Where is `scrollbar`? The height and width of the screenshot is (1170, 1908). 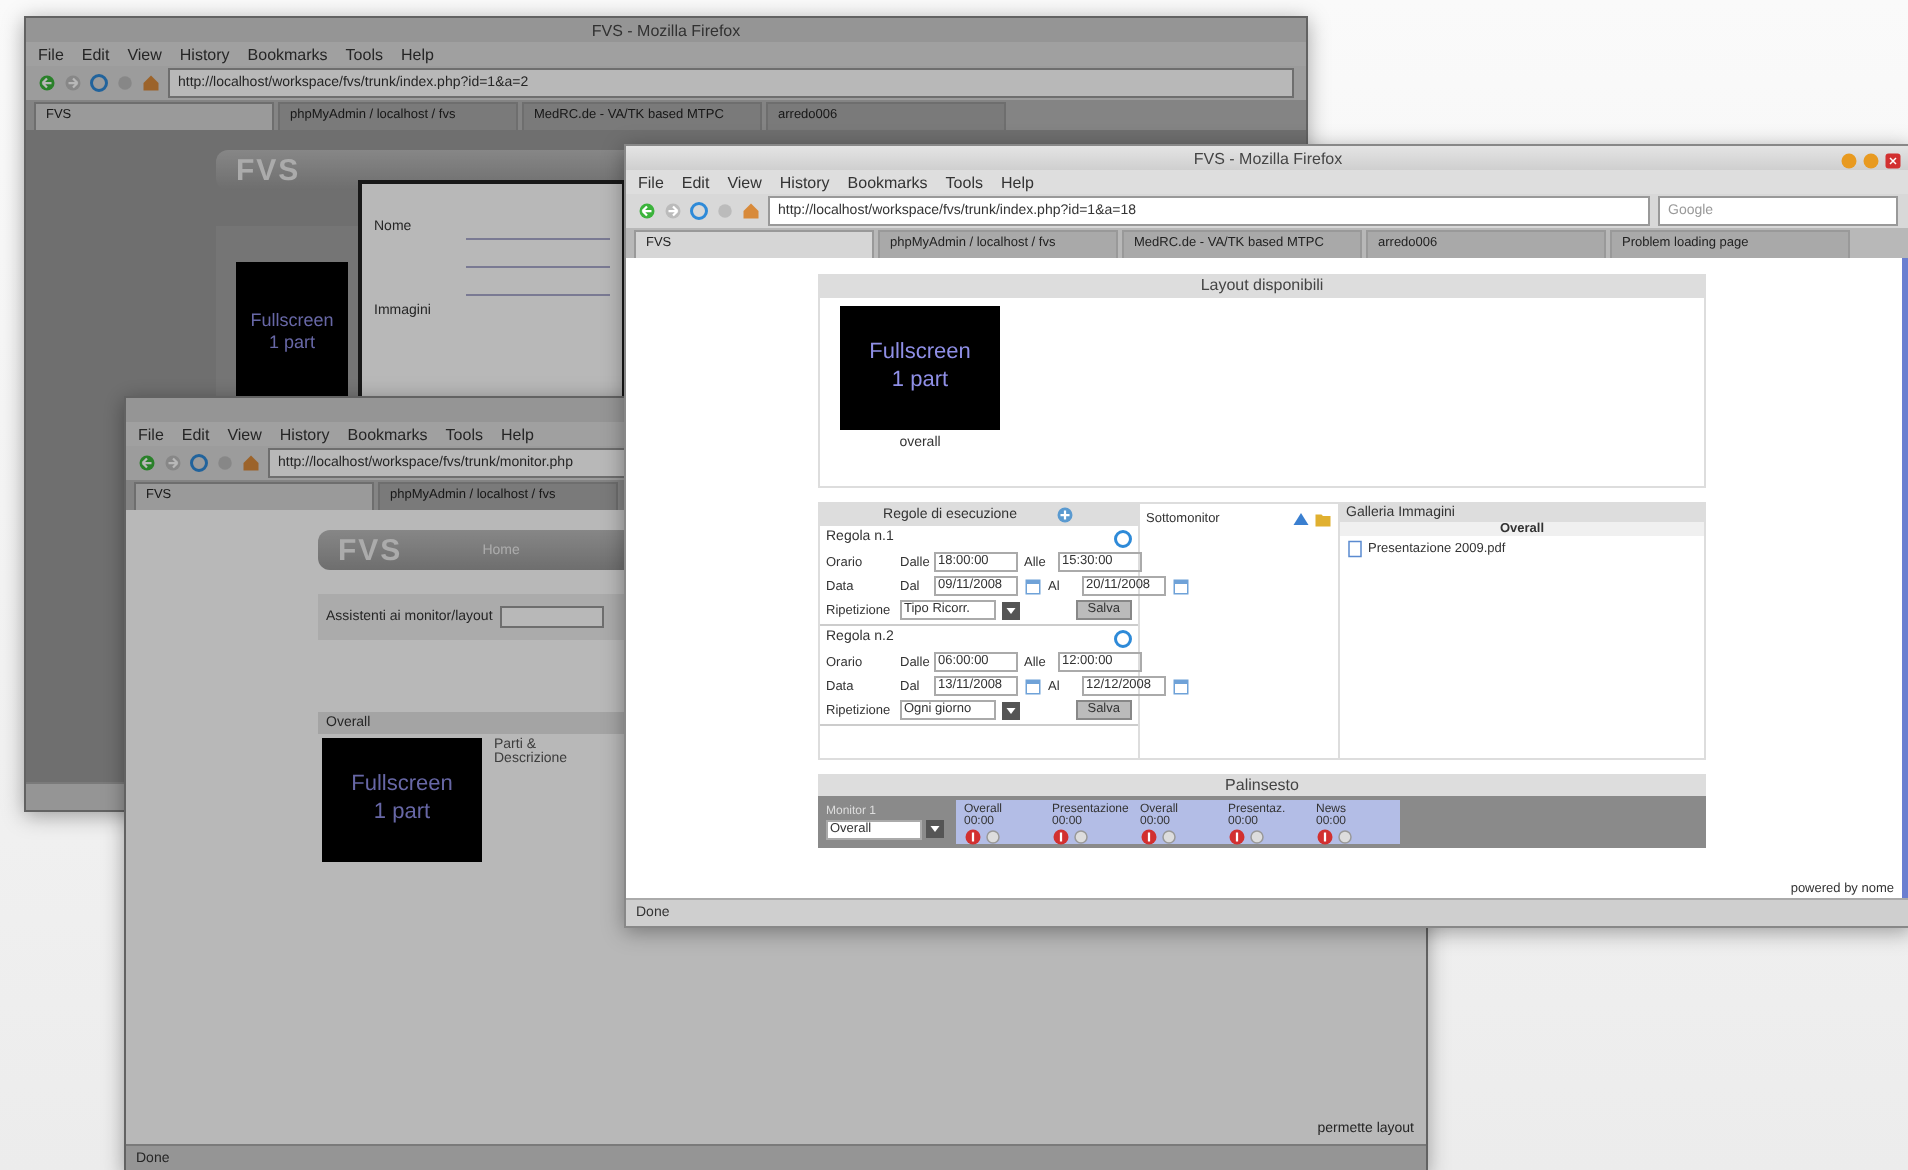 scrollbar is located at coordinates (1905, 578).